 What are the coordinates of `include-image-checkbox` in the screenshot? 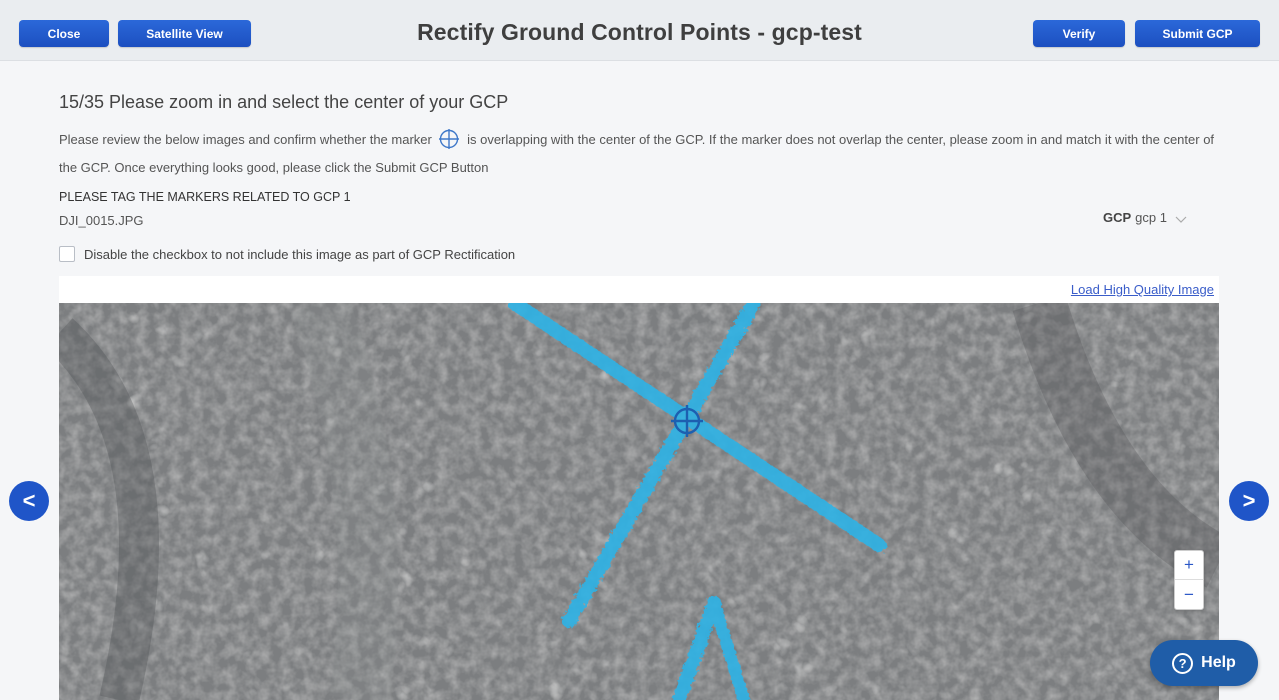 It's located at (67, 254).